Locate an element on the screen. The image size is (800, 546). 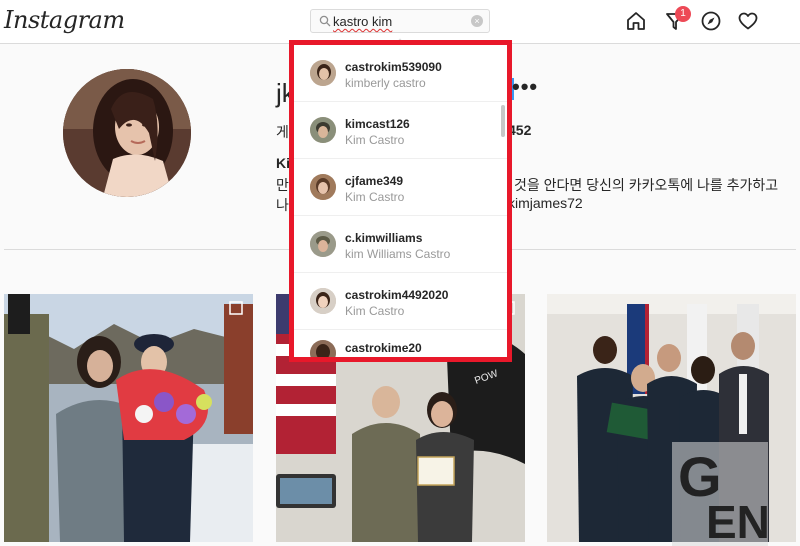
post-photo is located at coordinates (128, 418).